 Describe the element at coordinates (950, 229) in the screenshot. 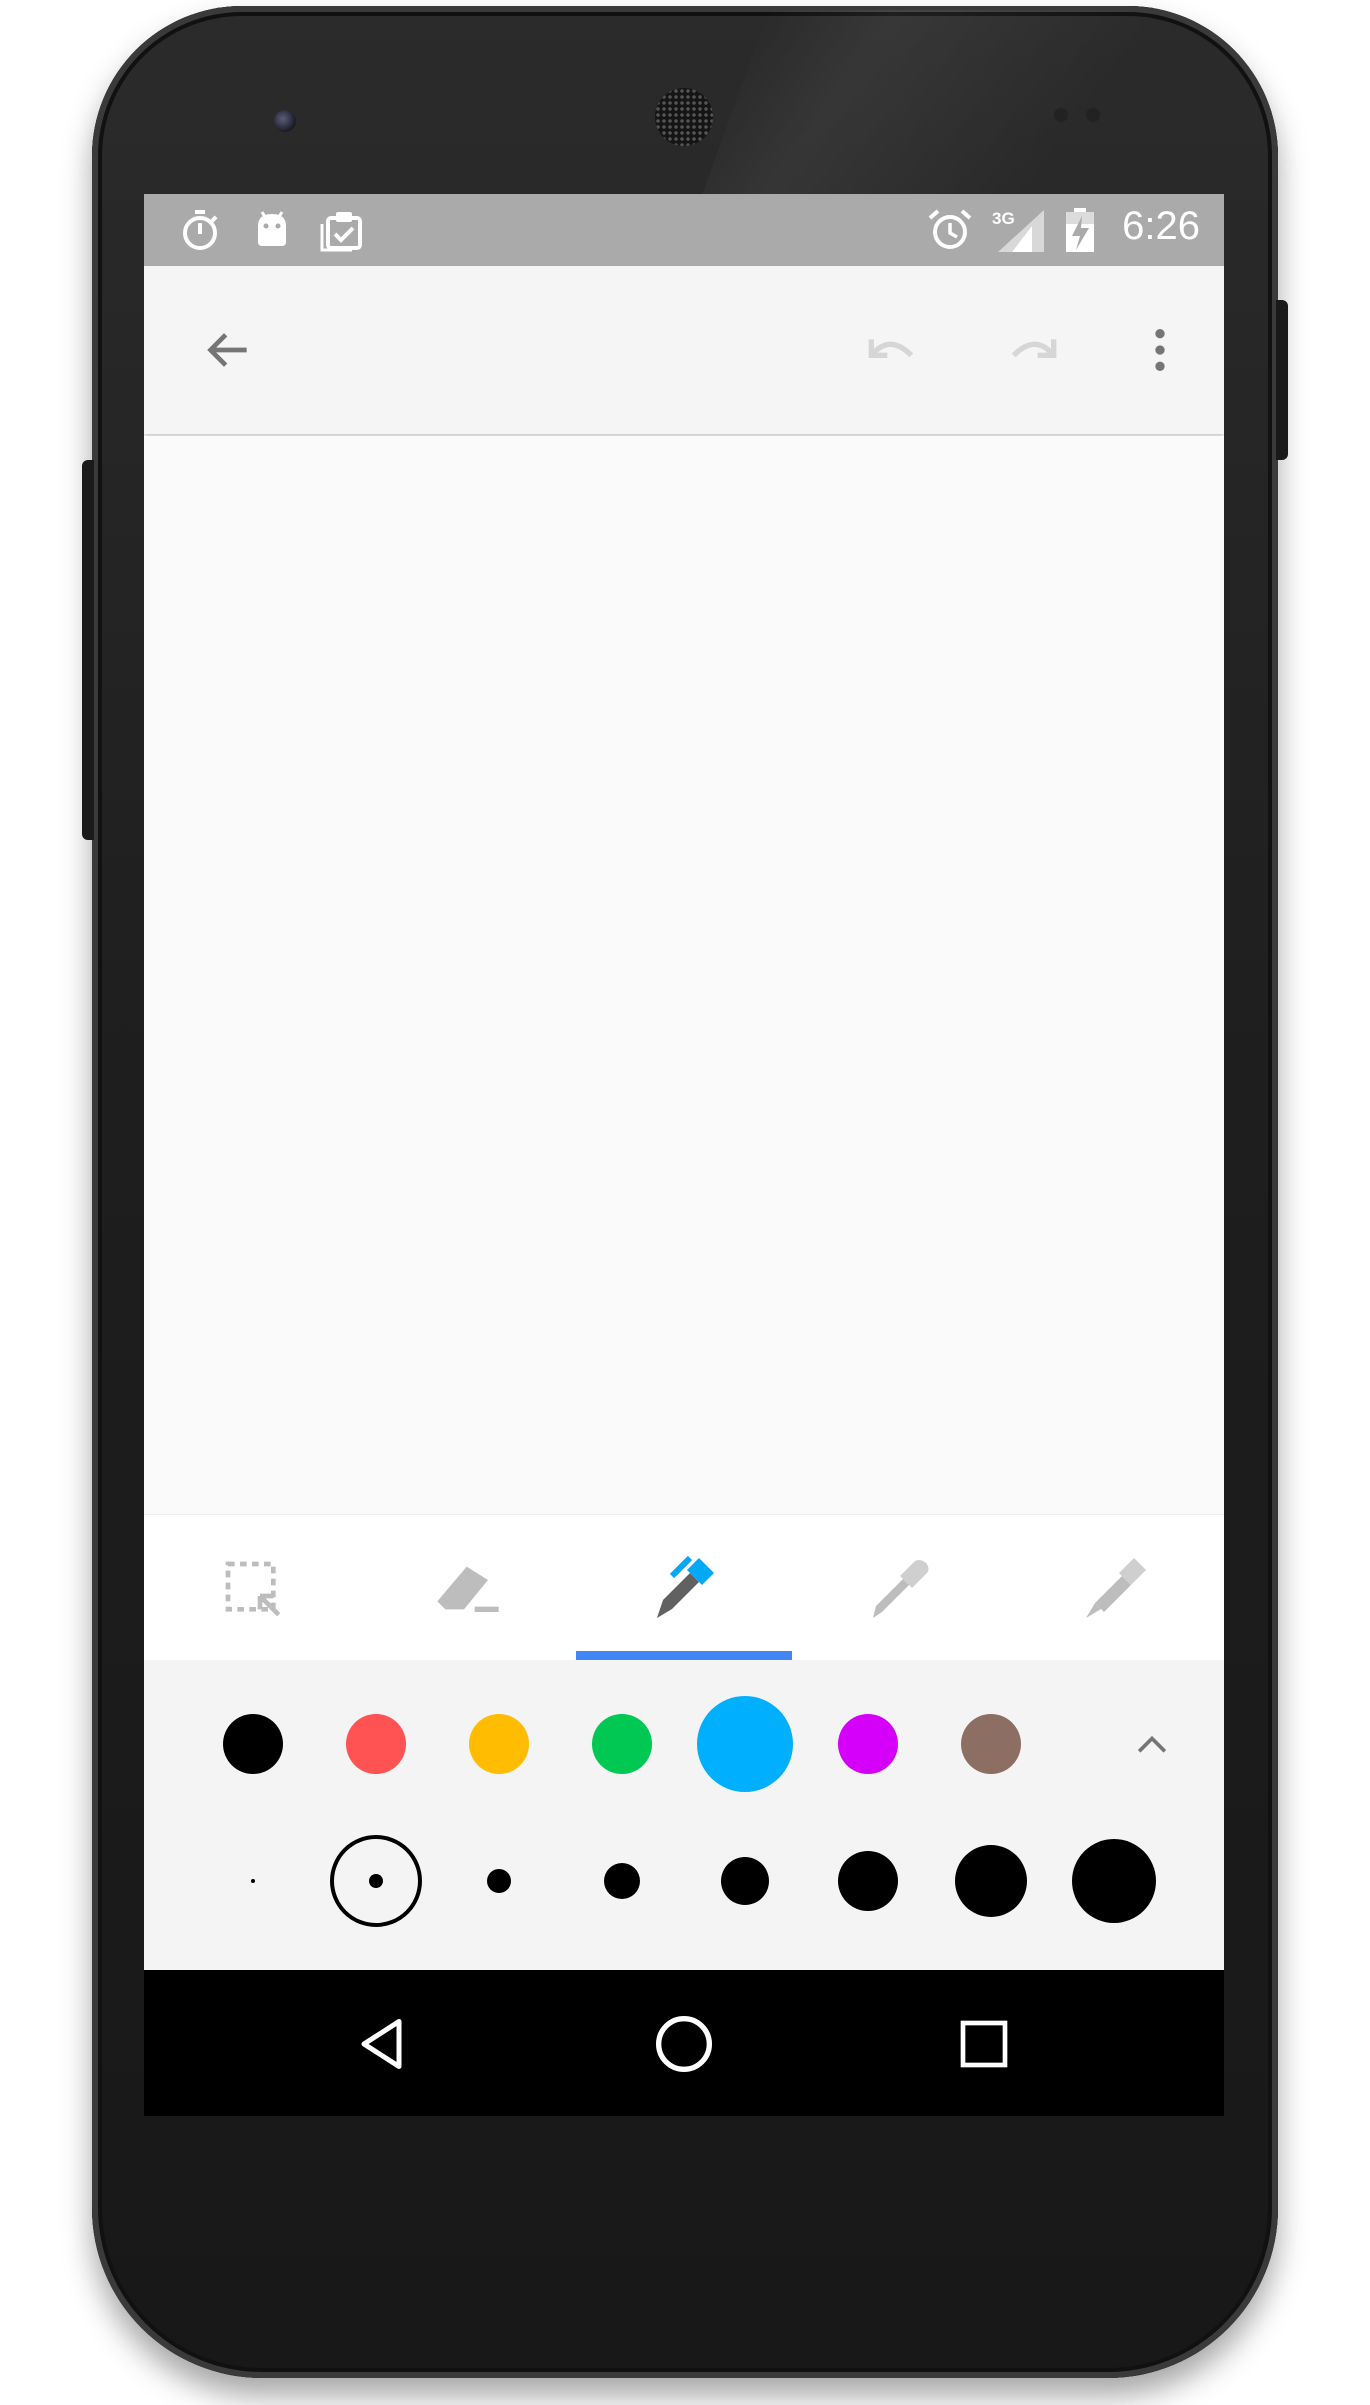

I see `alarm-icon` at that location.